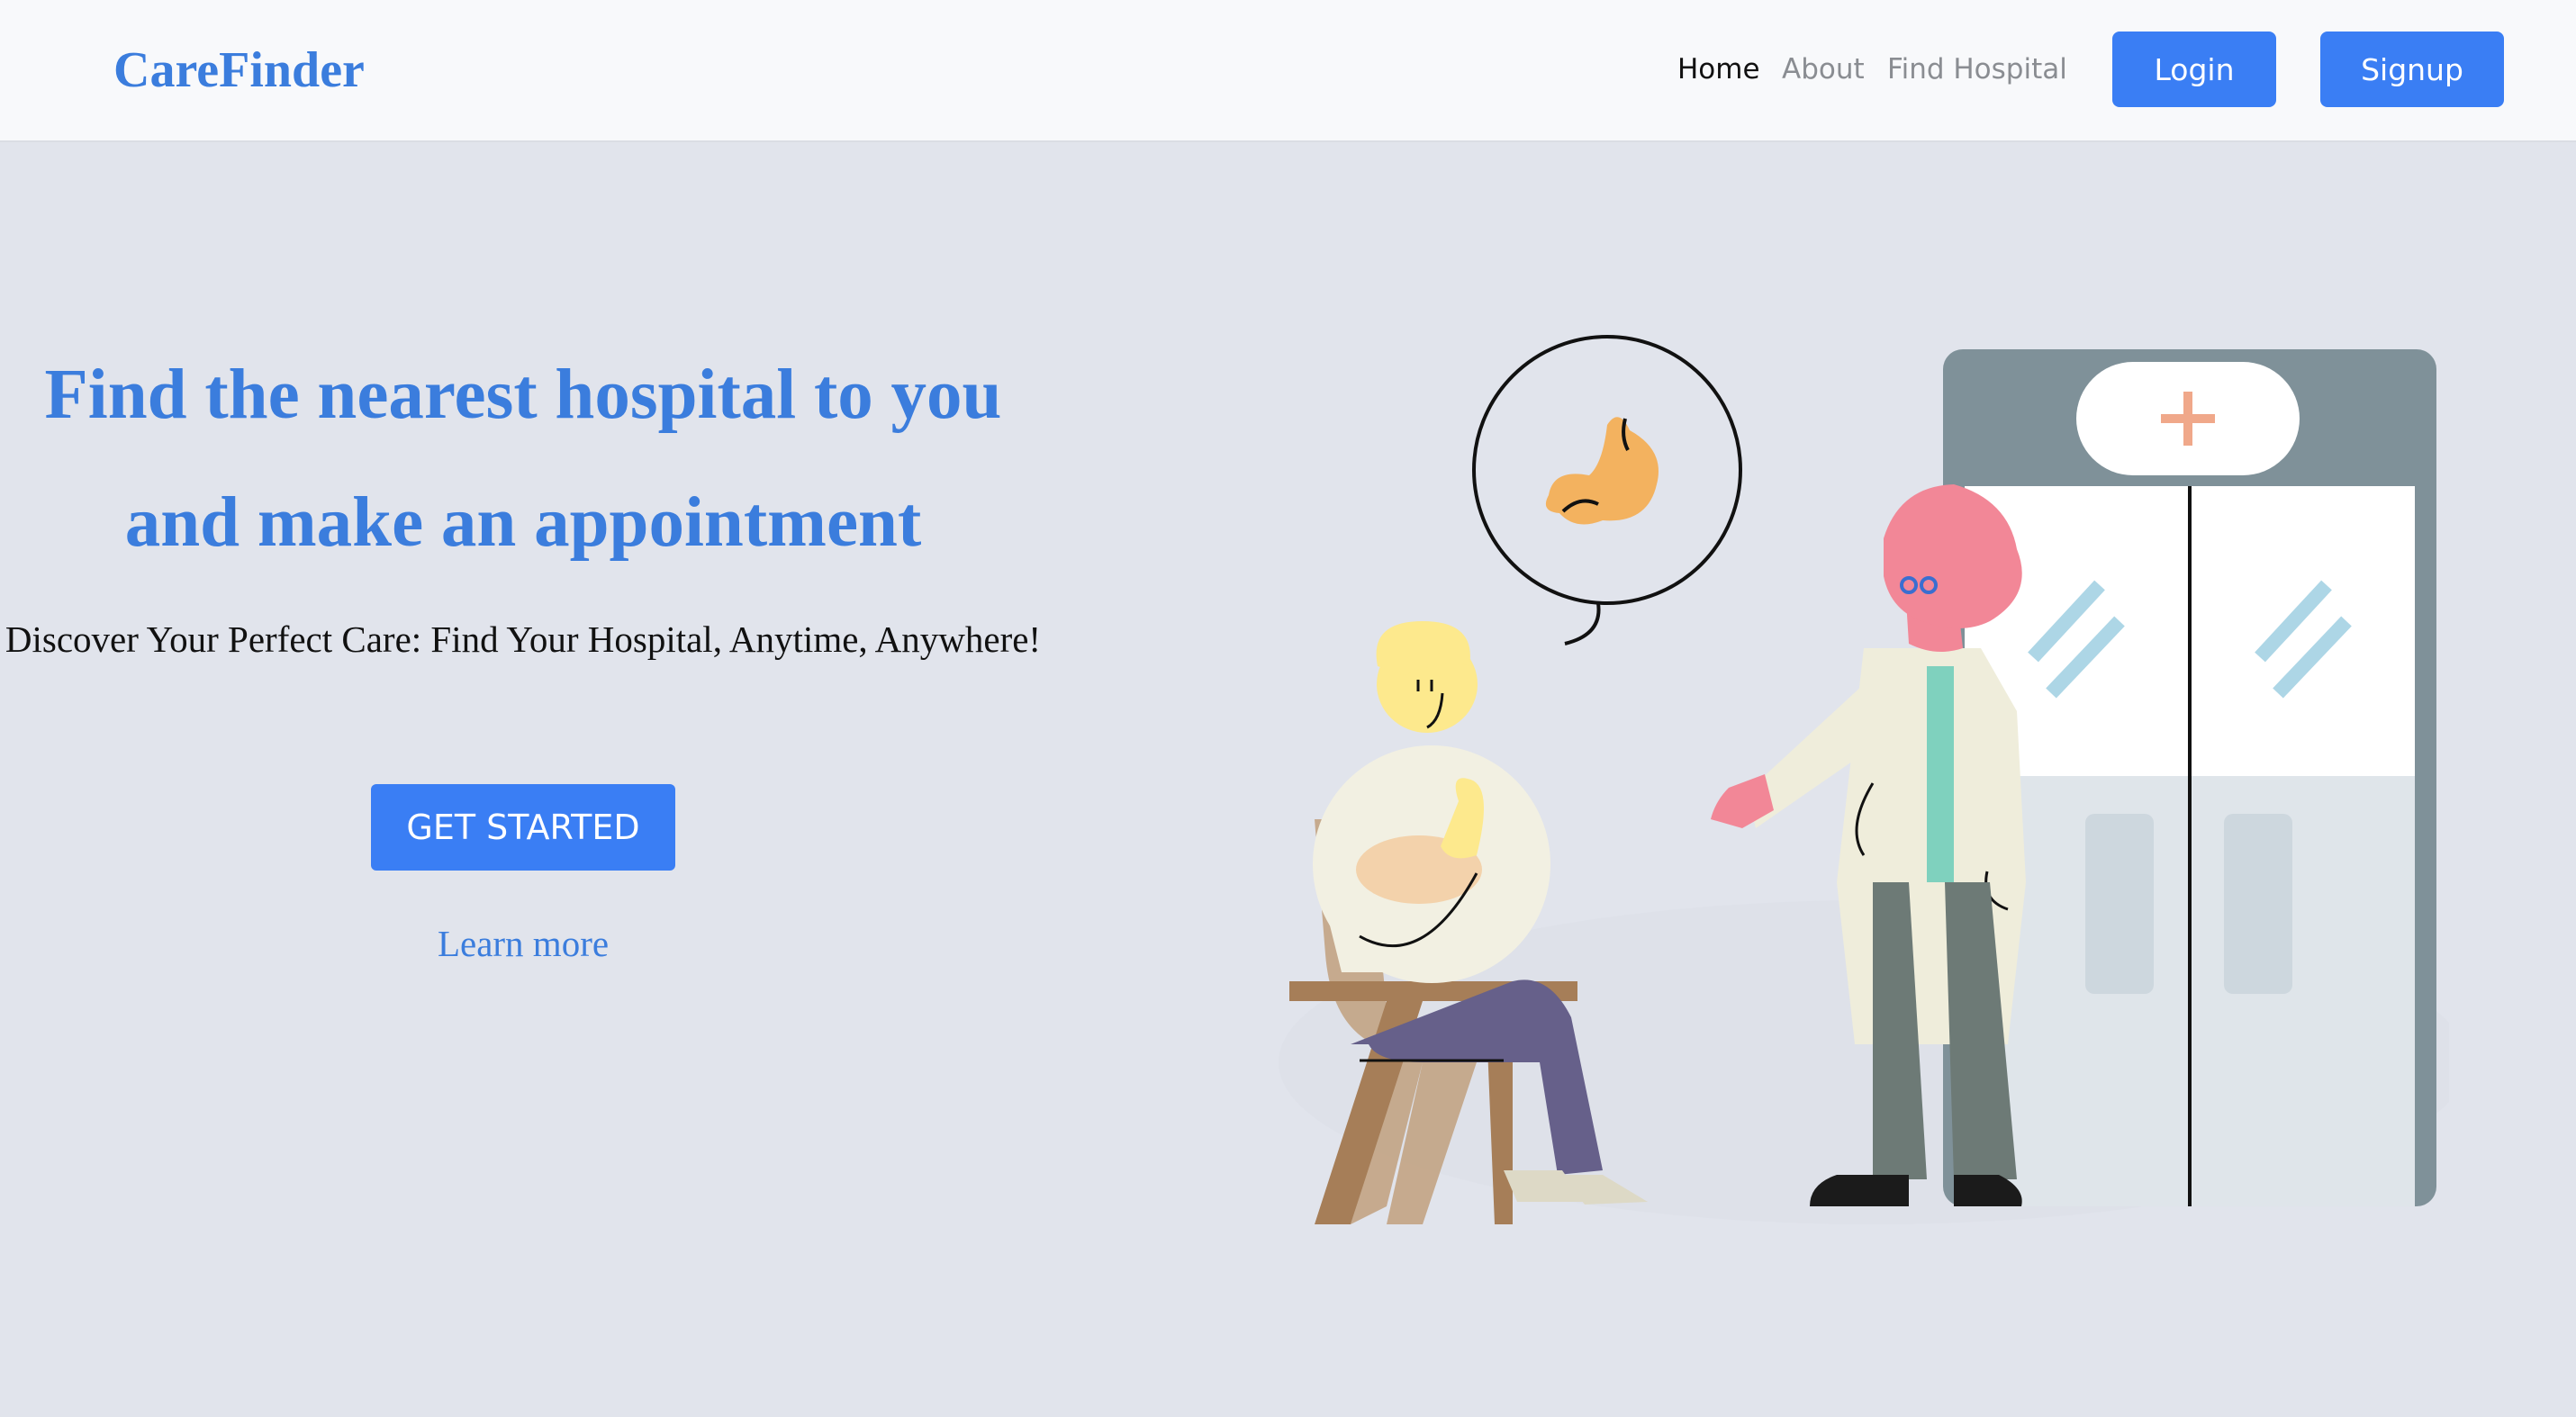 Image resolution: width=2576 pixels, height=1417 pixels. Describe the element at coordinates (523, 395) in the screenshot. I see `hero-title-line-1: Find the nearest hospital to you` at that location.